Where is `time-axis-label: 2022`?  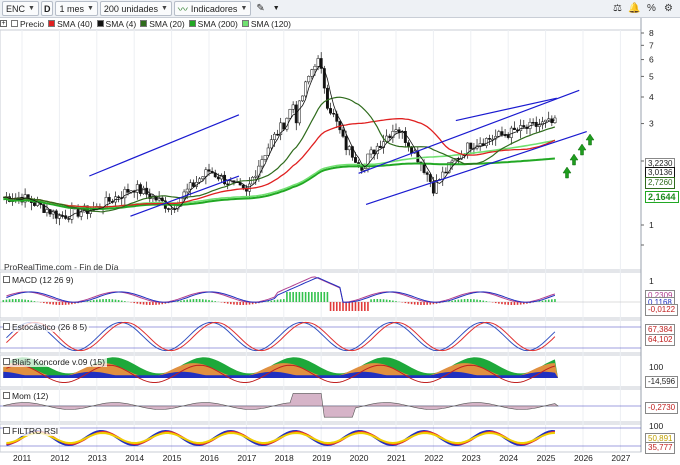 time-axis-label: 2022 is located at coordinates (433, 458).